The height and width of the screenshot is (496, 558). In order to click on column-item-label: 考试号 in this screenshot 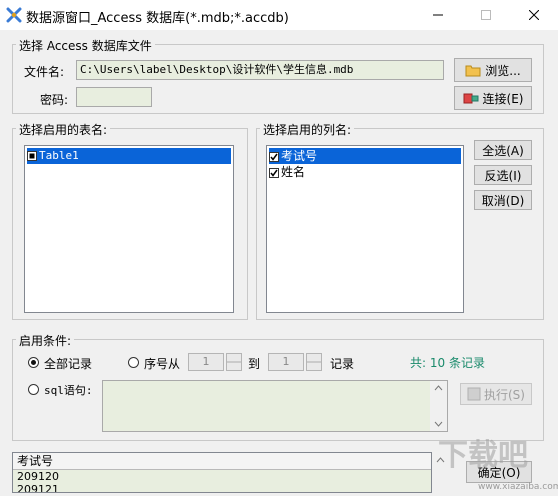, I will do `click(299, 156)`.